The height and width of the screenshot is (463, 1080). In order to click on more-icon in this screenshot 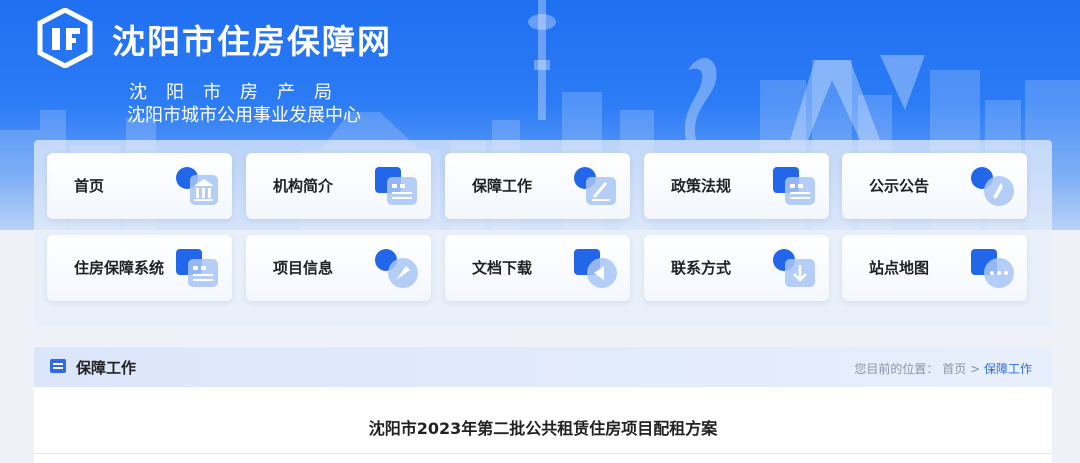, I will do `click(992, 268)`.